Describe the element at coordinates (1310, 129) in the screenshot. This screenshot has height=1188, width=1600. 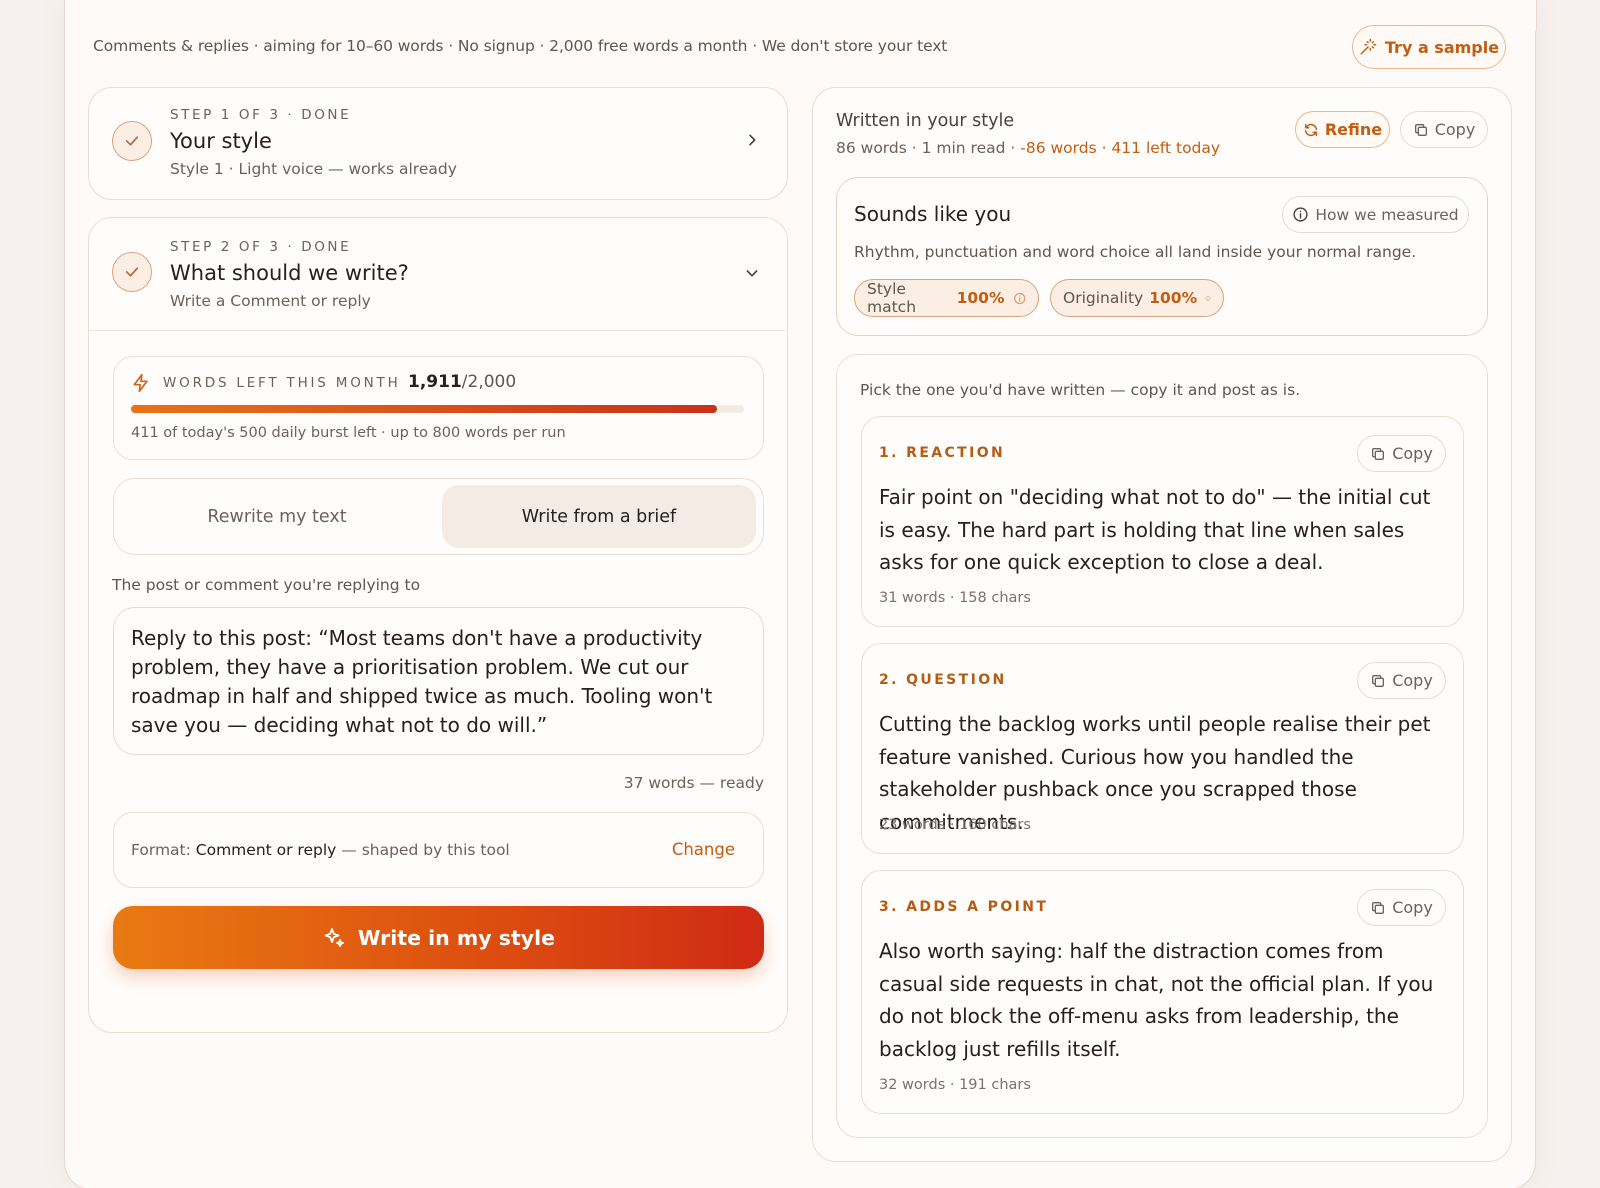
I see `refresh-icon` at that location.